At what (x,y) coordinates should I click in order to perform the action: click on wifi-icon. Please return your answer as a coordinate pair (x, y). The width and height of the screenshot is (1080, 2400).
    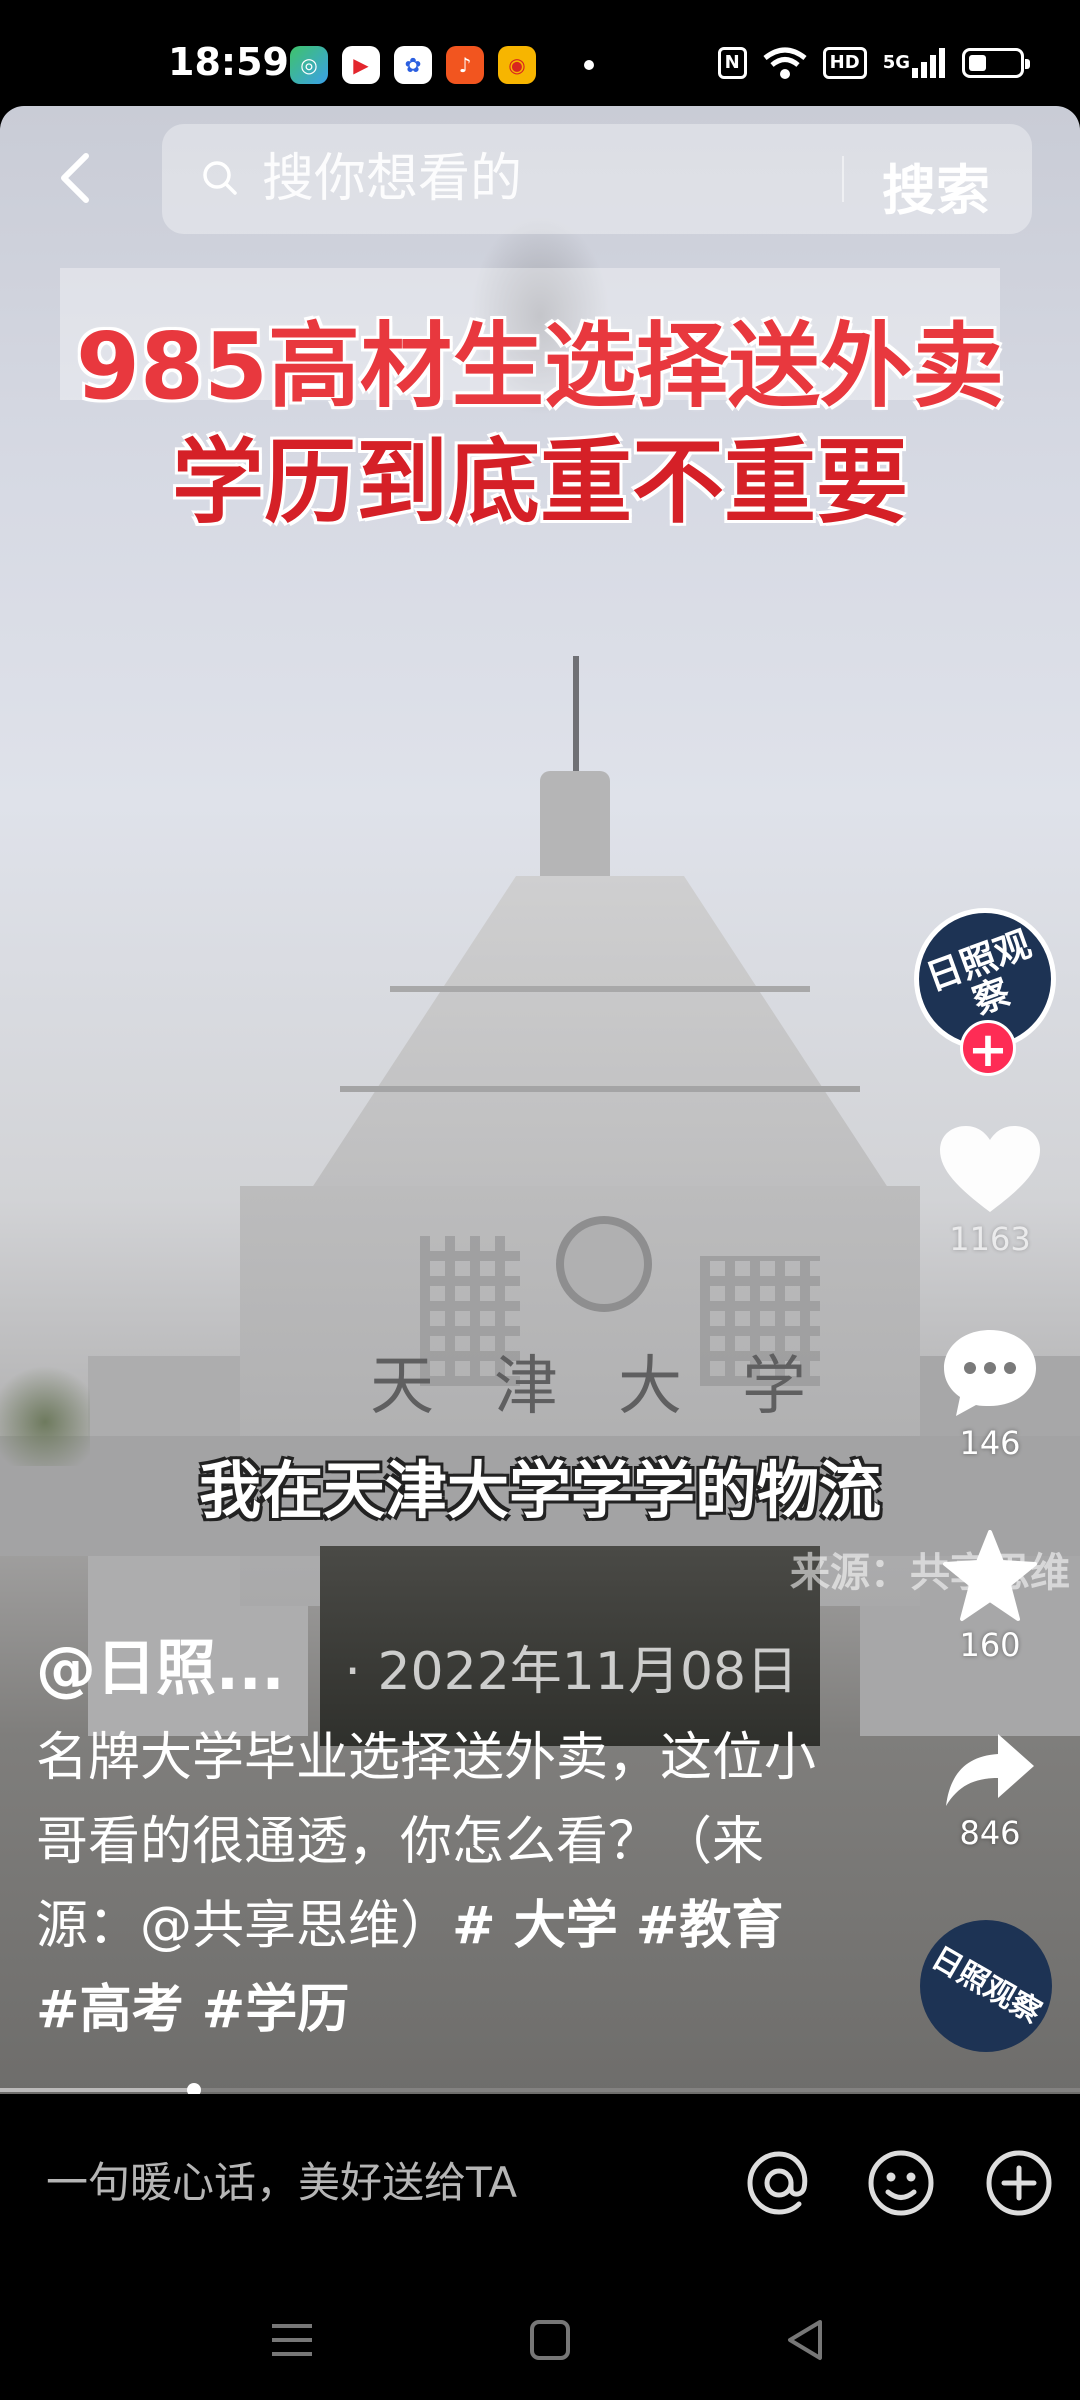
    Looking at the image, I should click on (785, 63).